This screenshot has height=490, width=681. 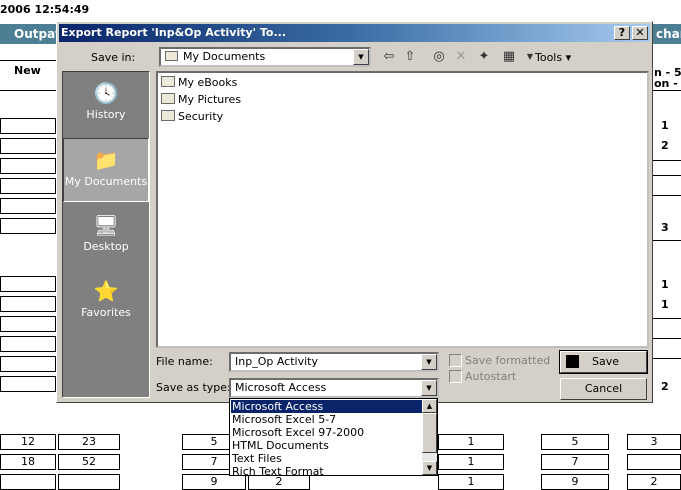 I want to click on autostart-checkbox, so click(x=455, y=376).